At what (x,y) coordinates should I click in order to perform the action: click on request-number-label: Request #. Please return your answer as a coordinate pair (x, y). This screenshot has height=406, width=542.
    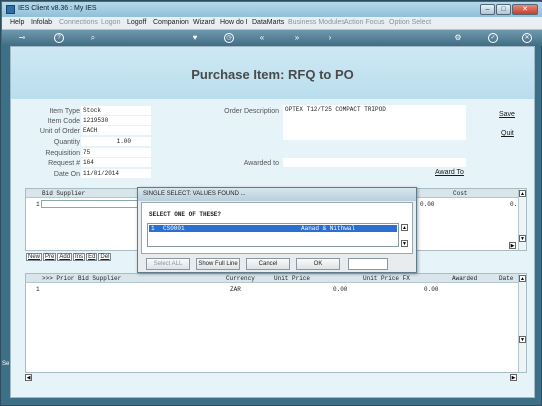
    Looking at the image, I should click on (64, 163).